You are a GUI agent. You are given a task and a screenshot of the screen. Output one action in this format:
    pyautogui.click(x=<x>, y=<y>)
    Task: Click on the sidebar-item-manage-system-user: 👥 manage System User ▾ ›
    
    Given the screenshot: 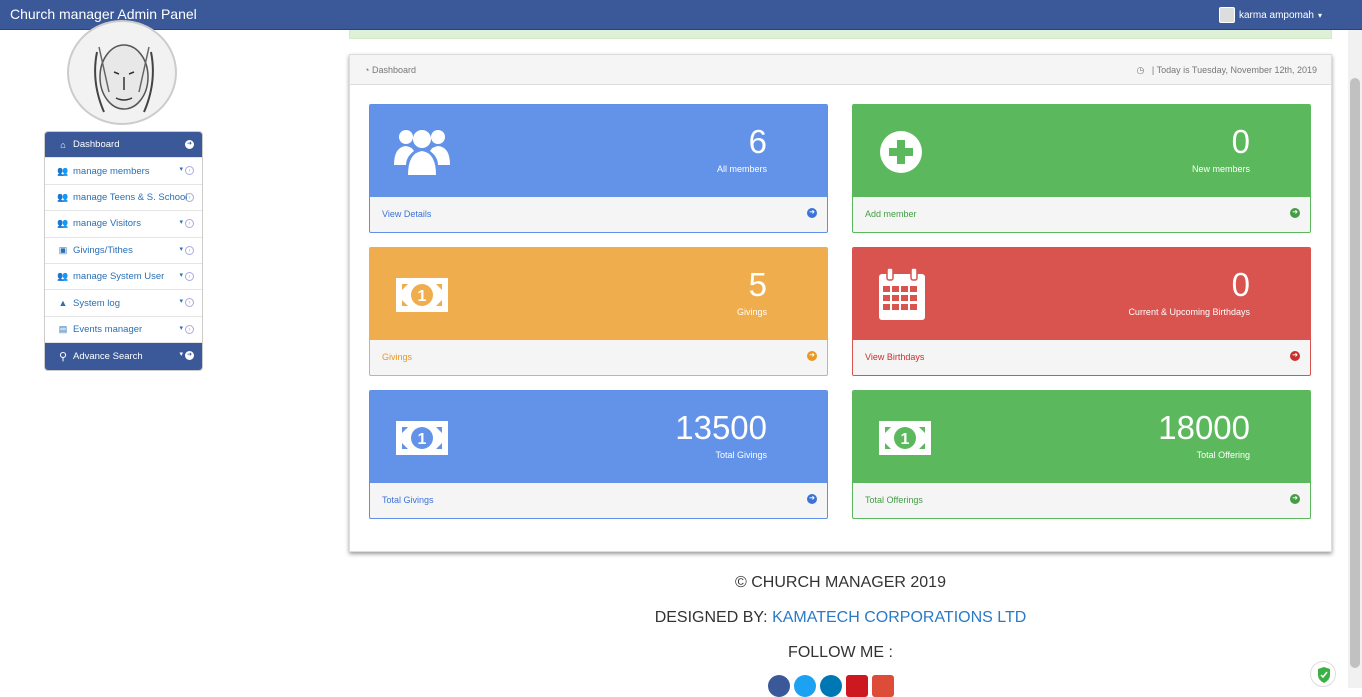 What is the action you would take?
    pyautogui.click(x=123, y=277)
    